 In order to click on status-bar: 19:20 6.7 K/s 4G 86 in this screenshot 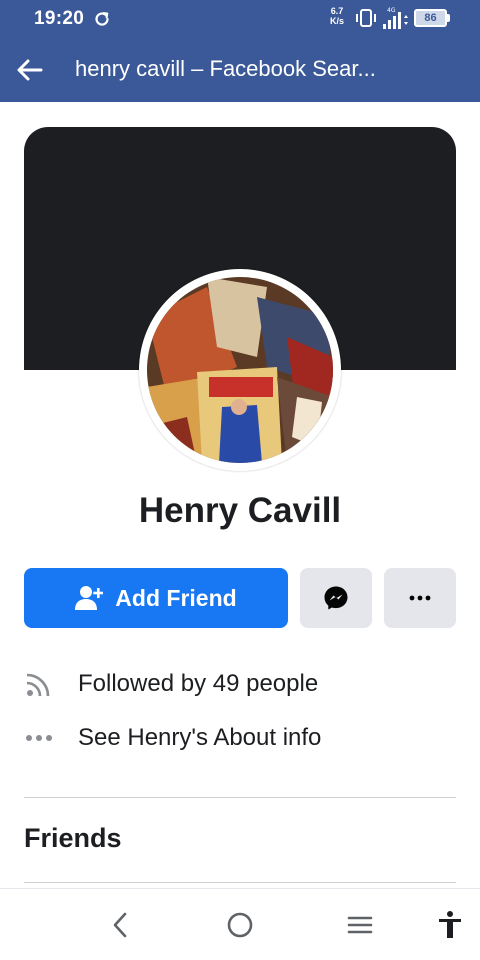, I will do `click(240, 18)`.